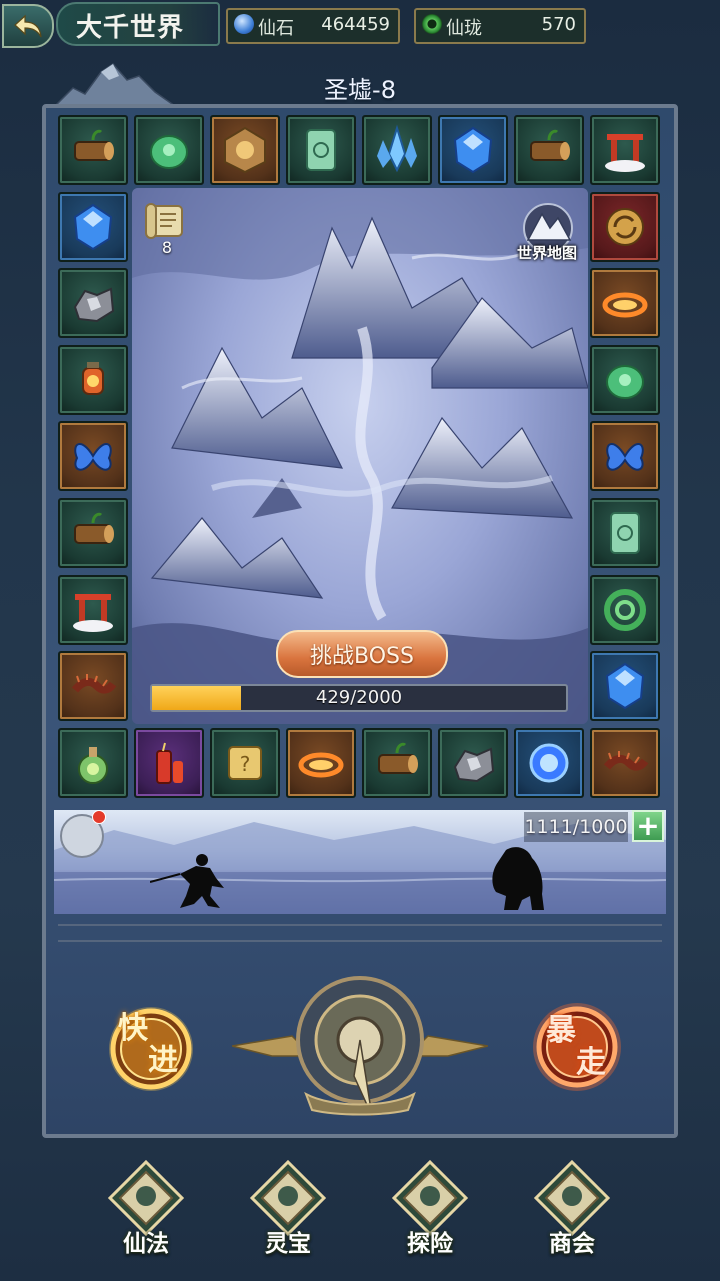 This screenshot has width=720, height=1281. I want to click on nav-item-guild-shop: 商会, so click(572, 1210).